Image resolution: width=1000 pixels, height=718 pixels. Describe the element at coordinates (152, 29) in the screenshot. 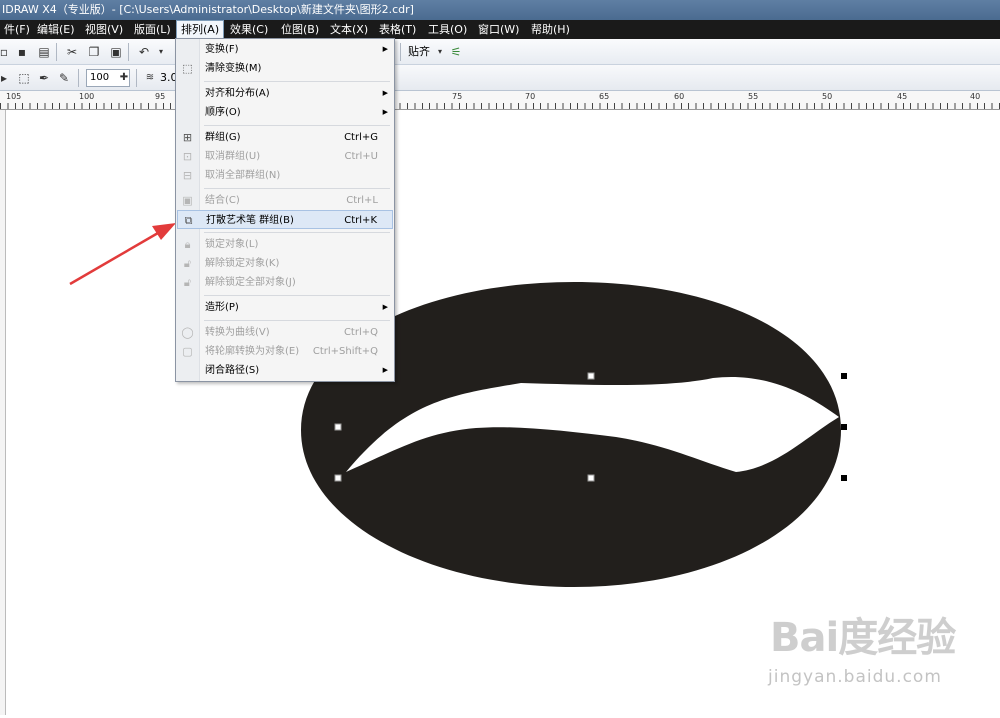

I see `menu-layout: 版面(L)` at that location.